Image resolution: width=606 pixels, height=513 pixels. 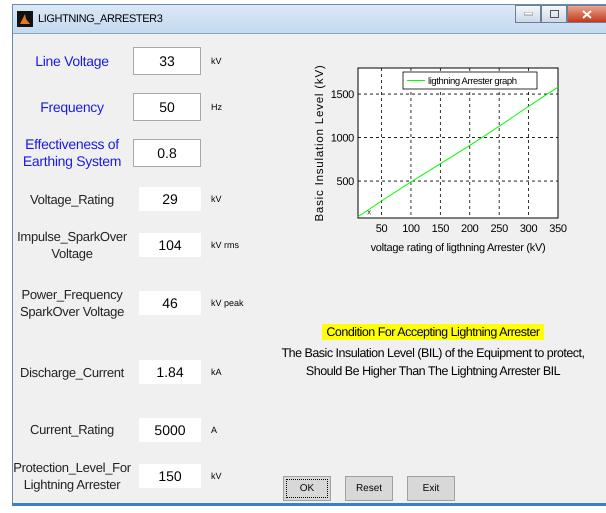 I want to click on push-button: Reset, so click(x=369, y=488).